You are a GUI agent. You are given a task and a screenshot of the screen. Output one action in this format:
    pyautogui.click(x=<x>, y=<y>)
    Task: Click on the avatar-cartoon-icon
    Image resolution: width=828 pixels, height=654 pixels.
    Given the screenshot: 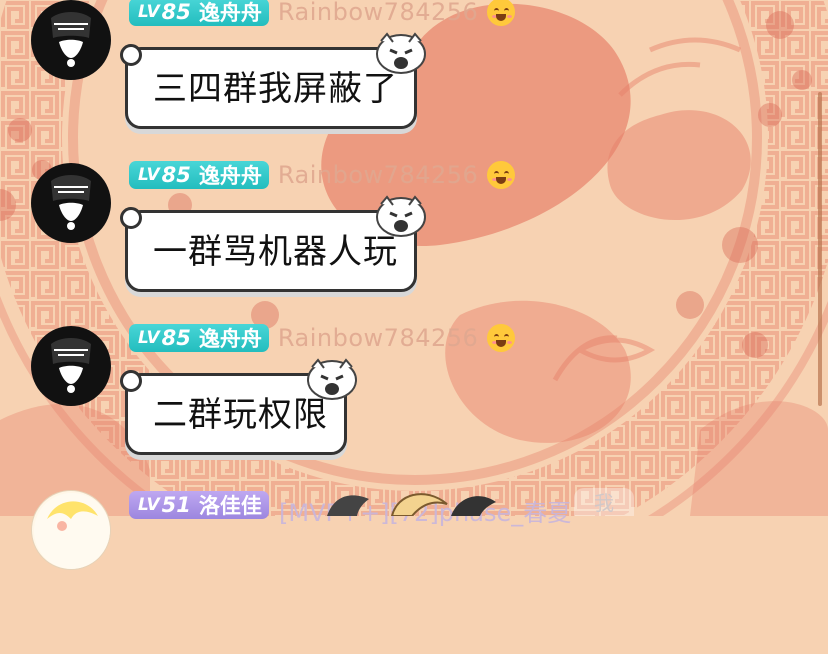 What is the action you would take?
    pyautogui.click(x=72, y=531)
    